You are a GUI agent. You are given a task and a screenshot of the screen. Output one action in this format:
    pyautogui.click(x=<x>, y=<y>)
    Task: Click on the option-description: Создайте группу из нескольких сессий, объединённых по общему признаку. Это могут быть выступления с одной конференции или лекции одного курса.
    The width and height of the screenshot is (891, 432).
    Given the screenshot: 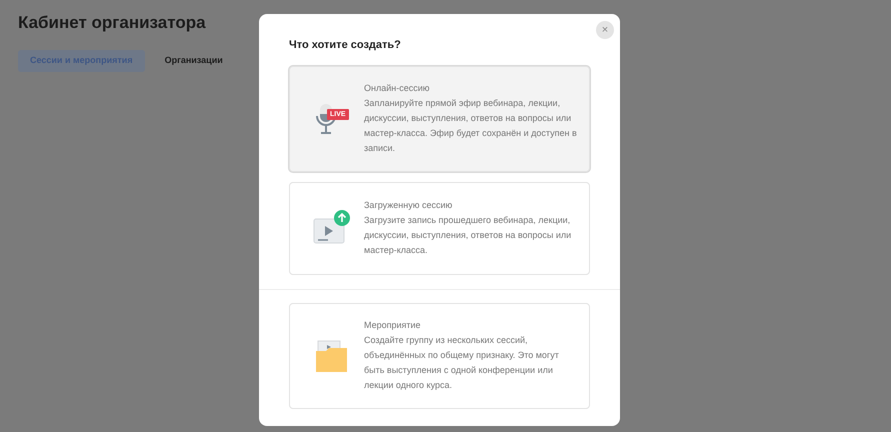 What is the action you would take?
    pyautogui.click(x=462, y=363)
    